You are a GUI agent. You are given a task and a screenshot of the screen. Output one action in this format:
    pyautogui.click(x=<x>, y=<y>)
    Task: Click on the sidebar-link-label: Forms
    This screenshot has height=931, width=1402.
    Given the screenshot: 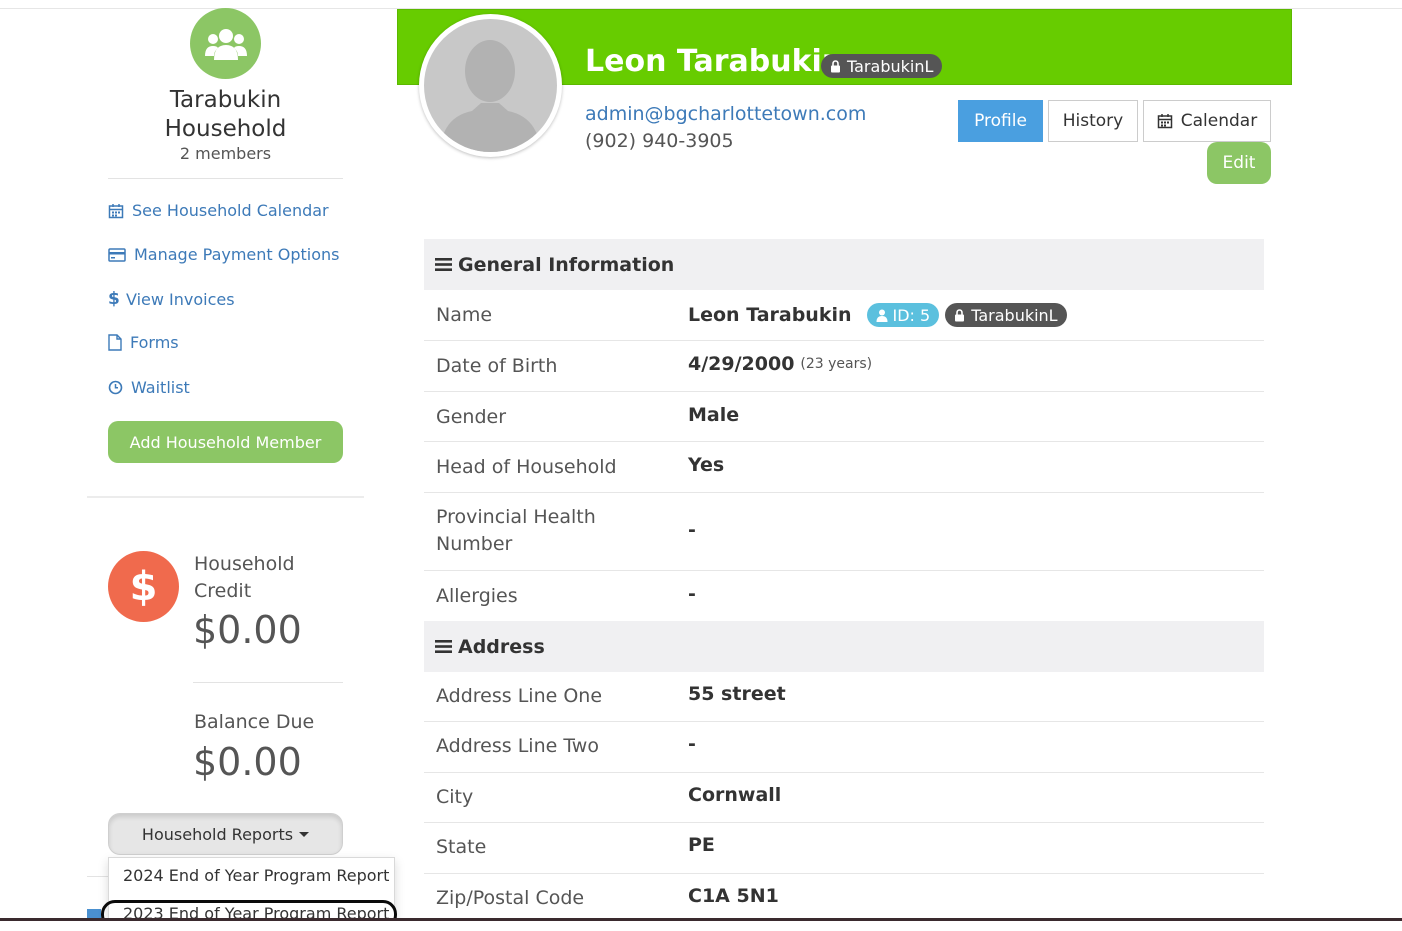 What is the action you would take?
    pyautogui.click(x=154, y=342)
    